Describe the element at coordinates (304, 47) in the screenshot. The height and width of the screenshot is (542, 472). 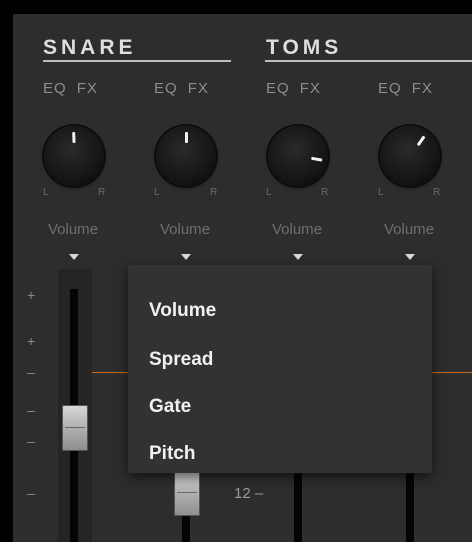
I see `group-title-toms: TOMS` at that location.